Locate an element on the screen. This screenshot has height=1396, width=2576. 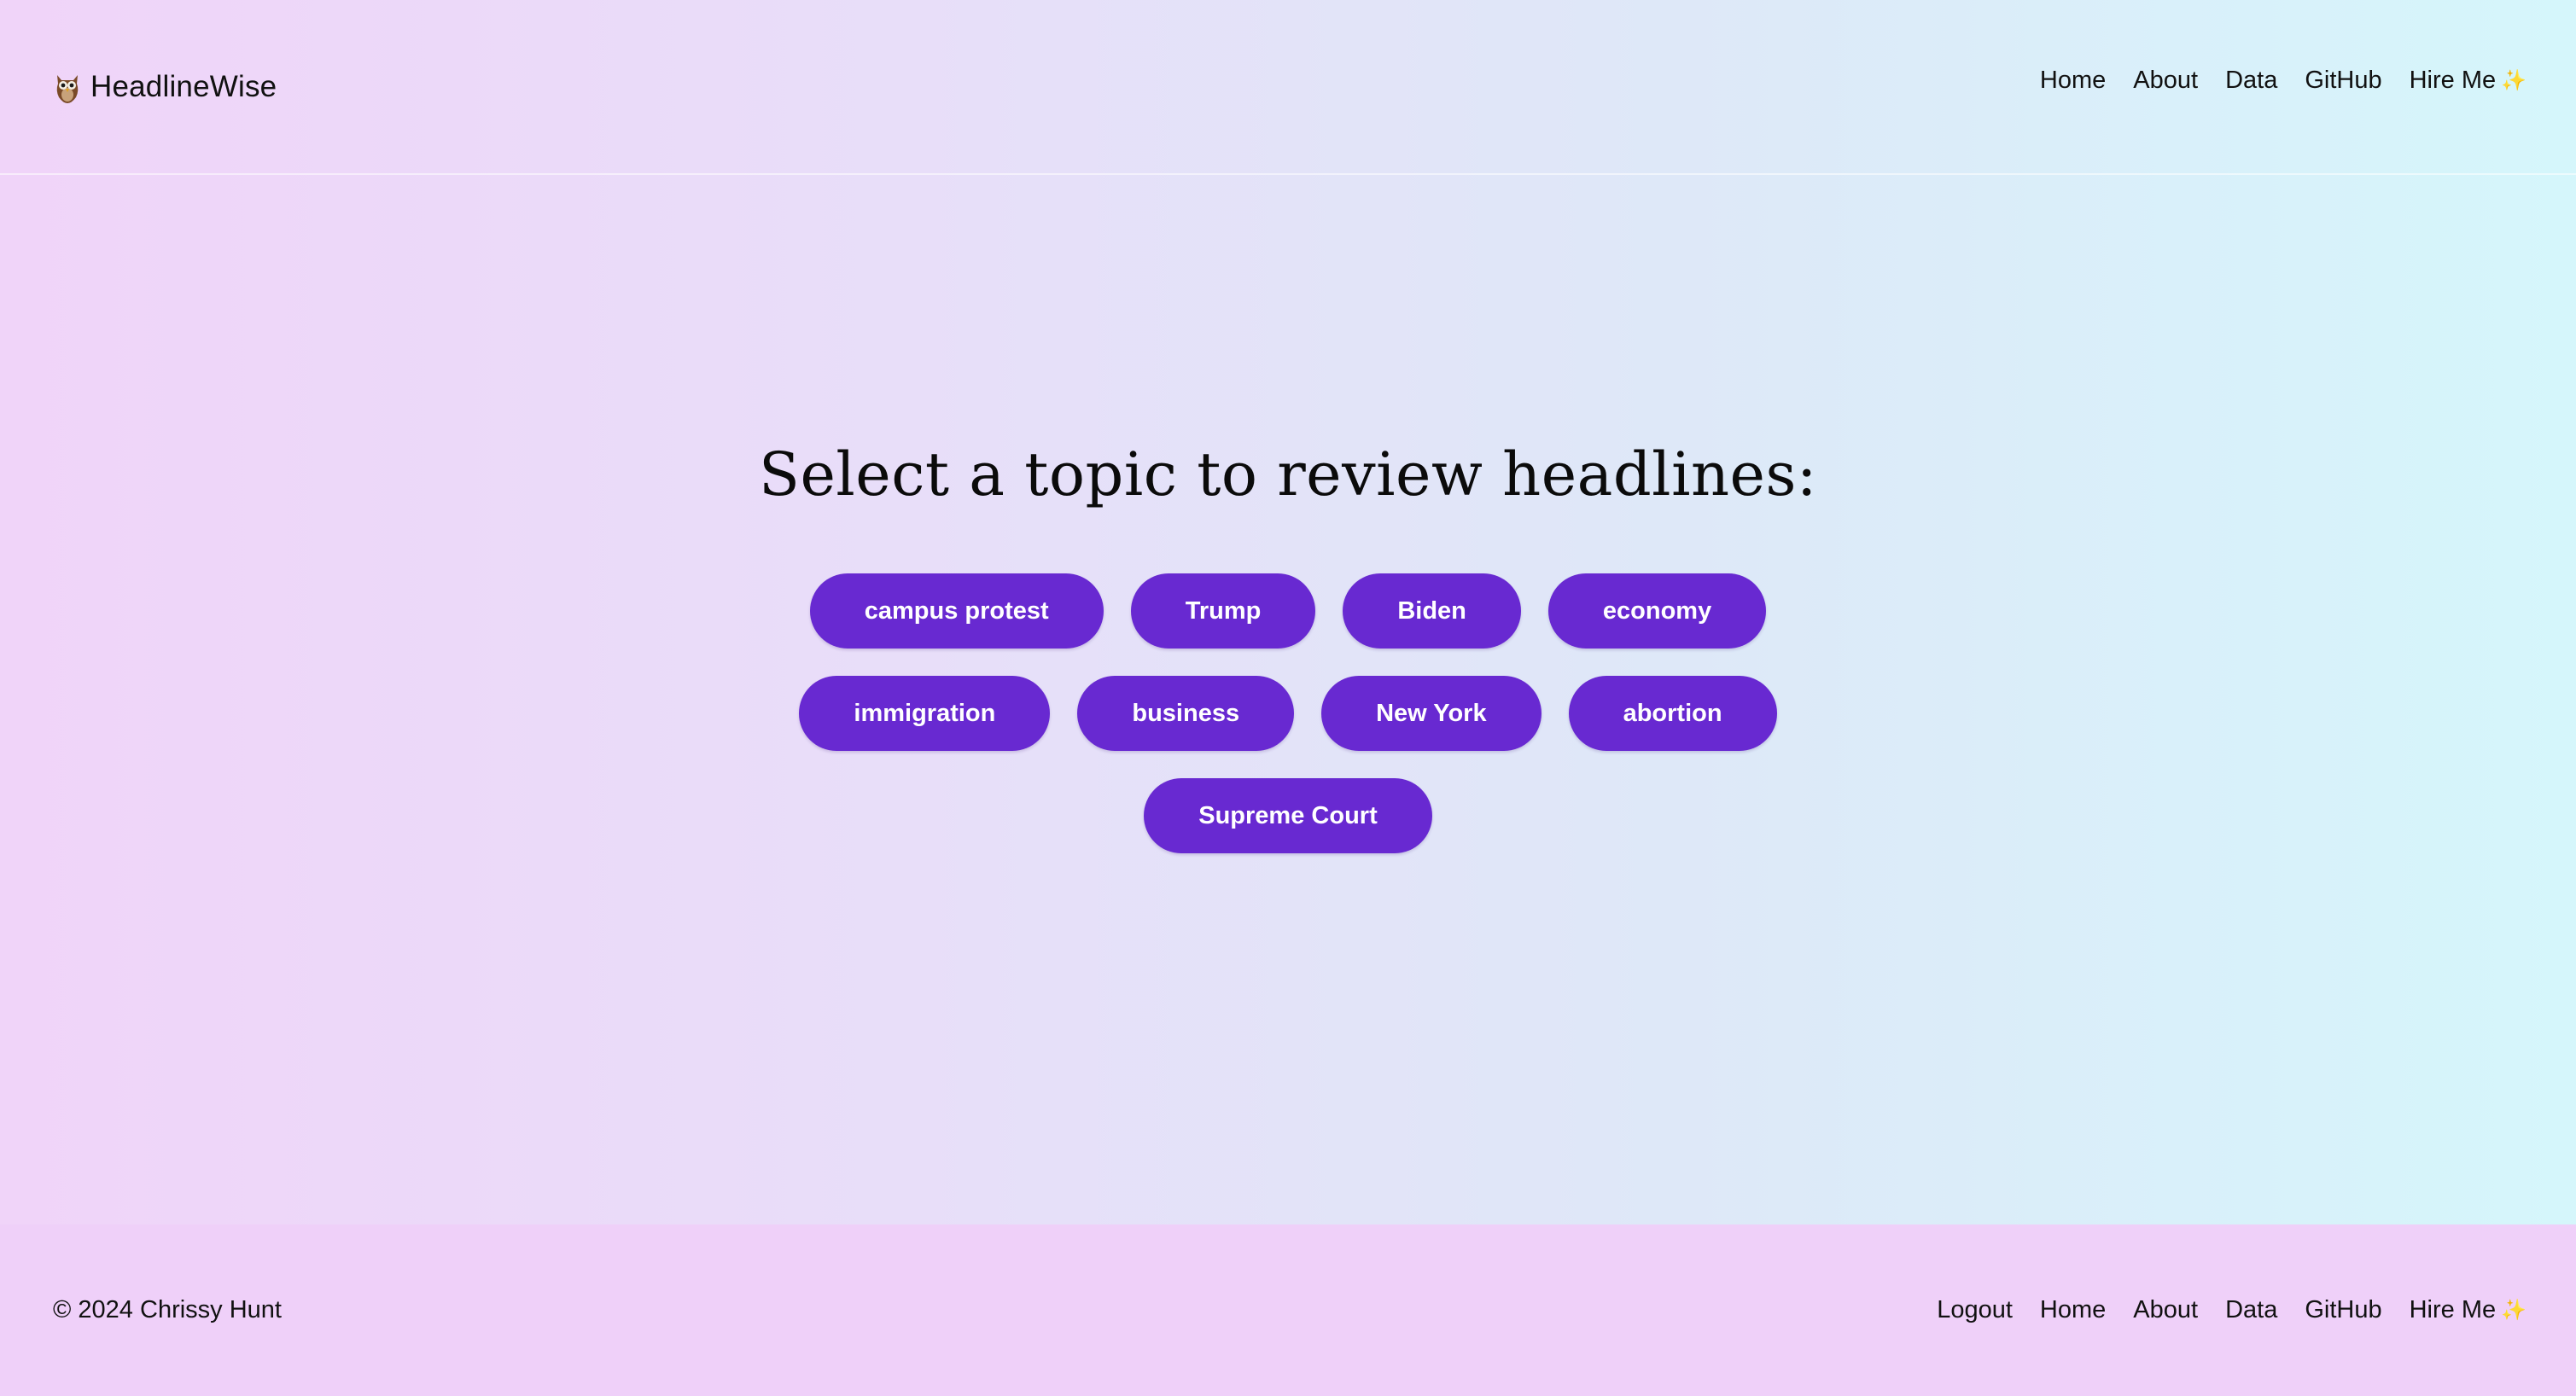
topic-row: campus protest Trump Biden economy is located at coordinates (1288, 611).